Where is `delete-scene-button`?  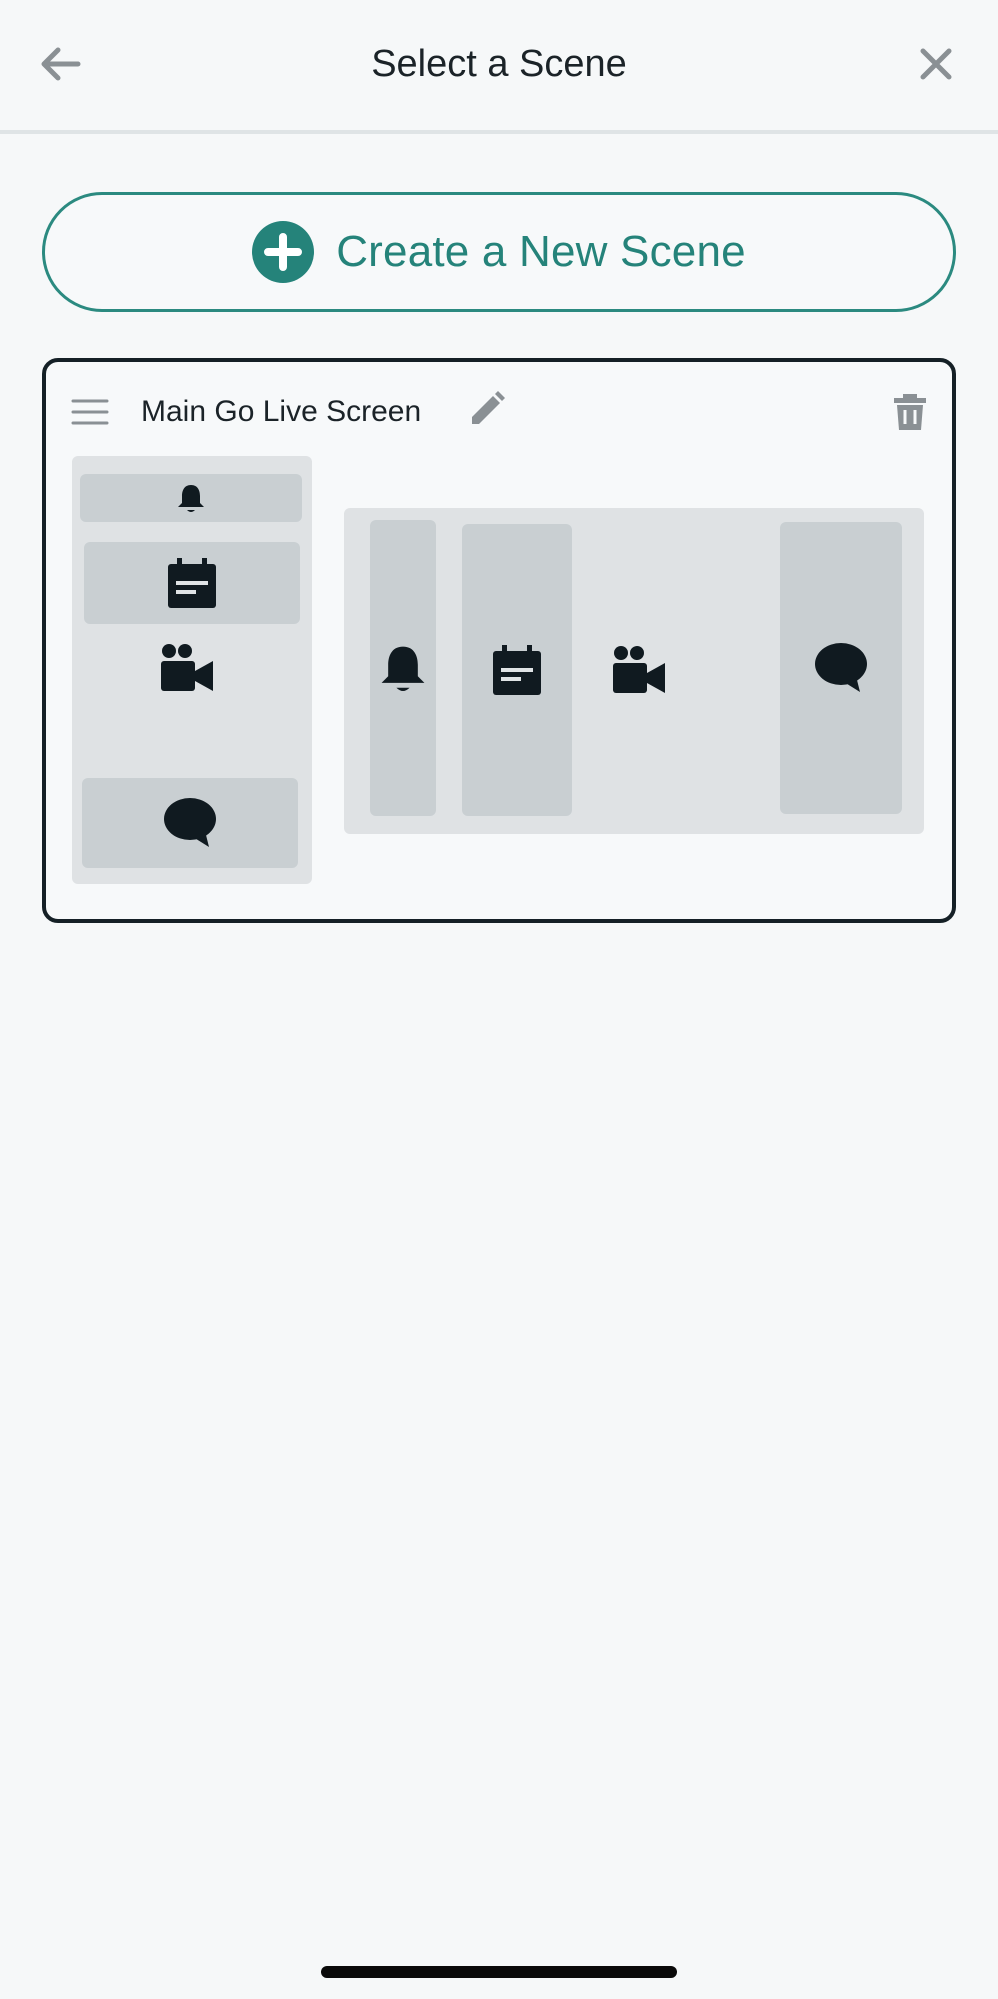
delete-scene-button is located at coordinates (910, 412).